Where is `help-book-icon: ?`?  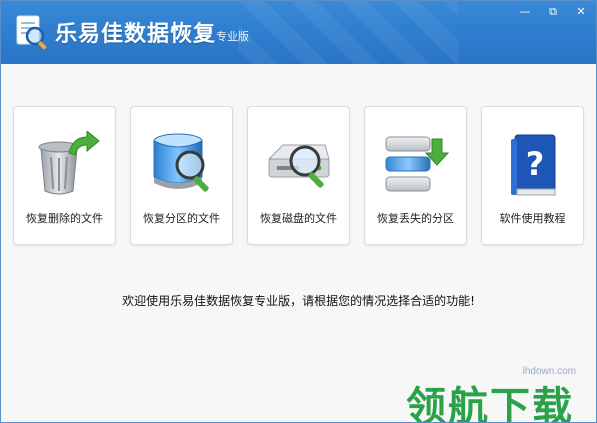 help-book-icon: ? is located at coordinates (533, 165).